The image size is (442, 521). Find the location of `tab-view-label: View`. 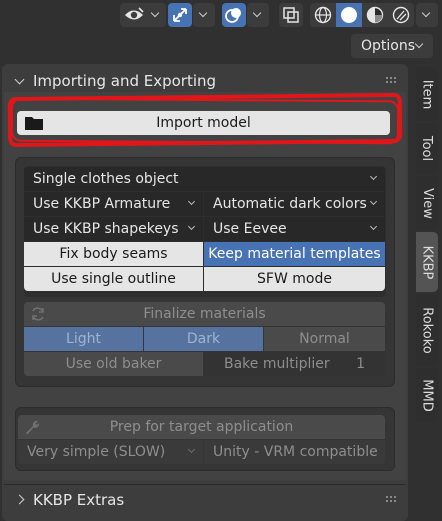

tab-view-label: View is located at coordinates (427, 203).